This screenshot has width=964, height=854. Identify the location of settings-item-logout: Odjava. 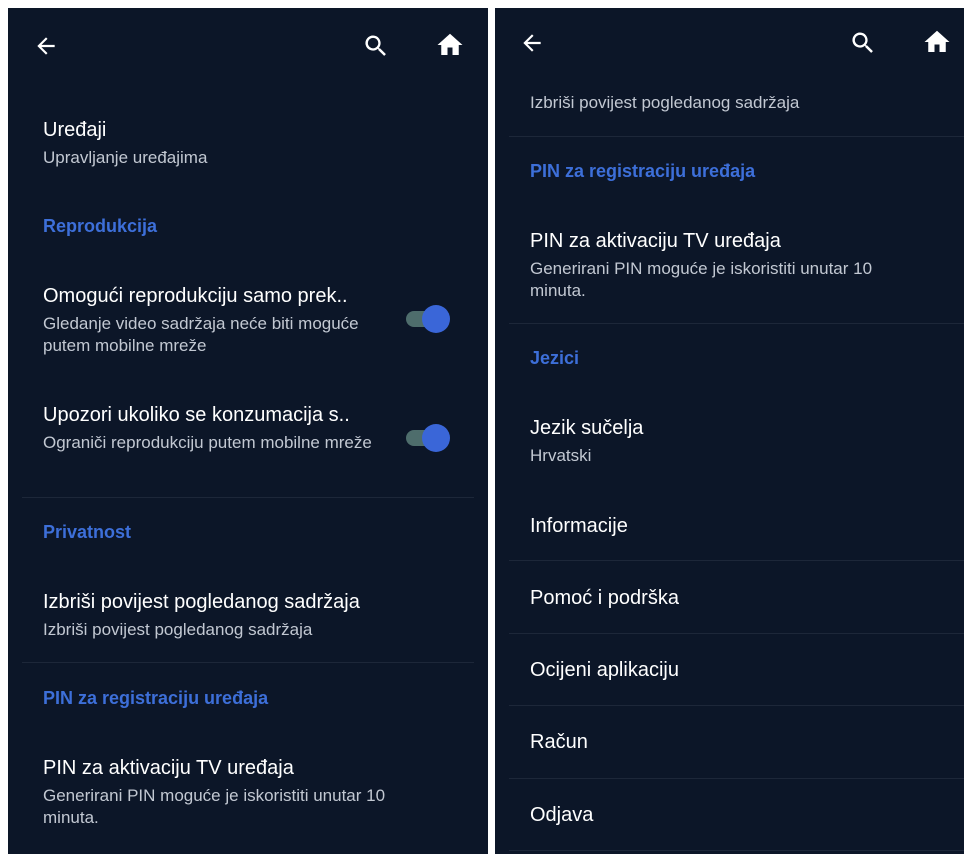
(561, 815).